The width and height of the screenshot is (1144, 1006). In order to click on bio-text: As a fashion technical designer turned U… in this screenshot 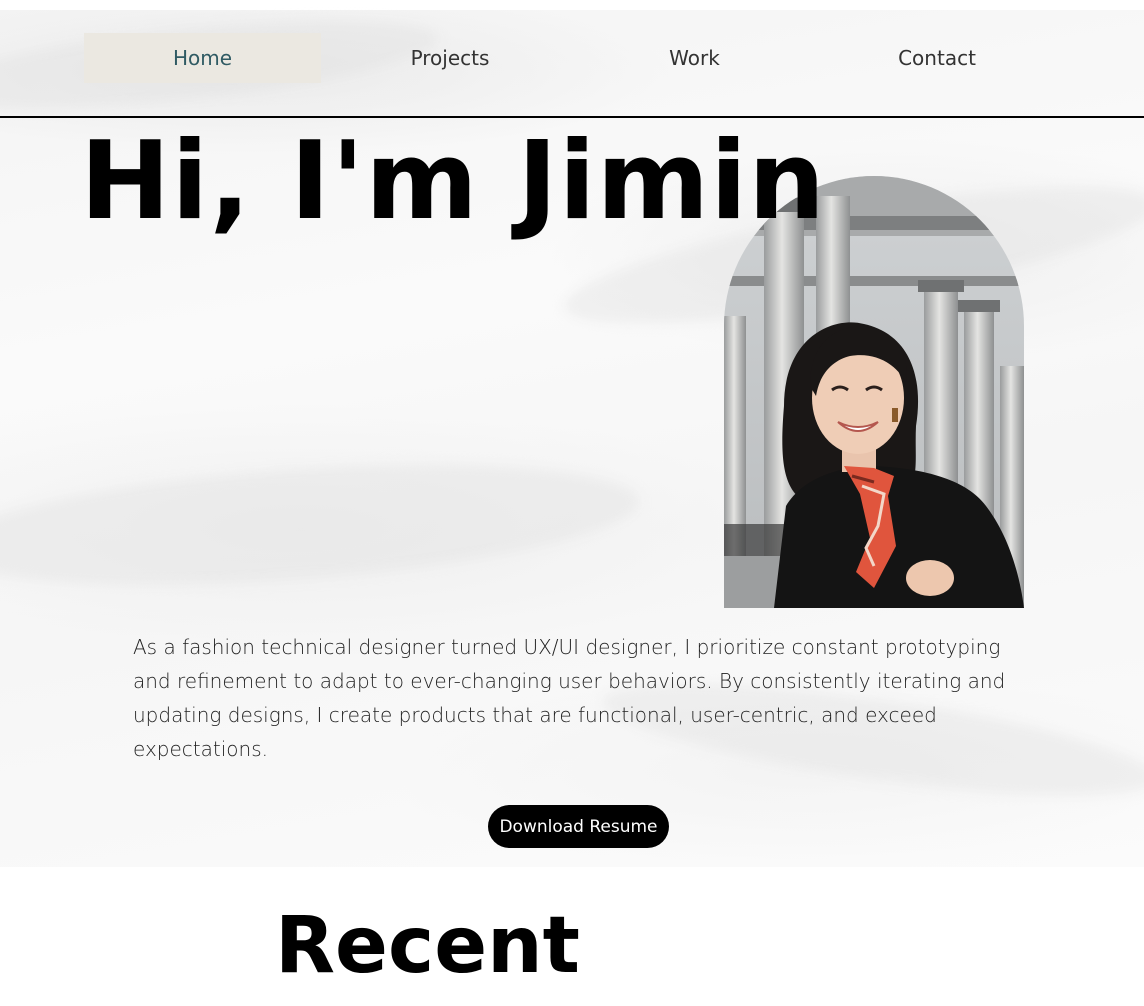, I will do `click(569, 698)`.